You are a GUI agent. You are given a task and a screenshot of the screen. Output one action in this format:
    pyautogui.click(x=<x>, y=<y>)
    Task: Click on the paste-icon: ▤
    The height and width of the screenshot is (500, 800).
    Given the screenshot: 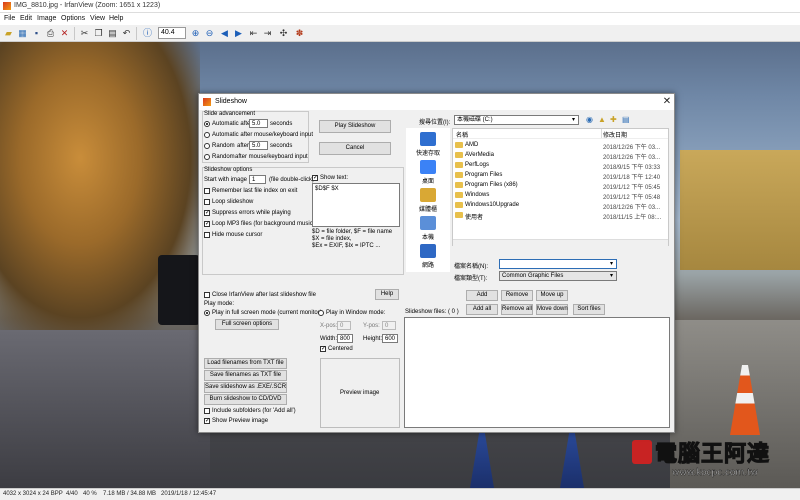 What is the action you would take?
    pyautogui.click(x=112, y=33)
    